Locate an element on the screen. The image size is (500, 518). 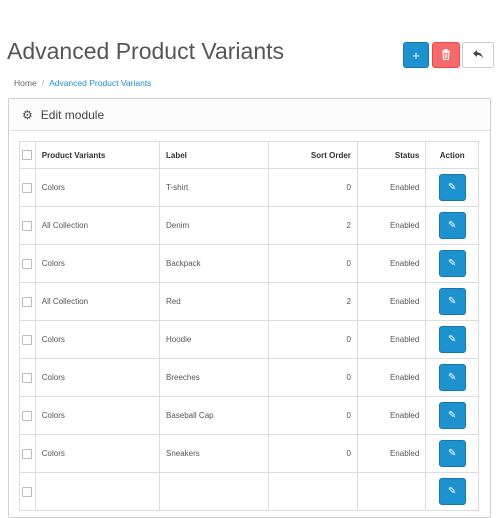
page-title: Advanced Product Variants is located at coordinates (146, 51).